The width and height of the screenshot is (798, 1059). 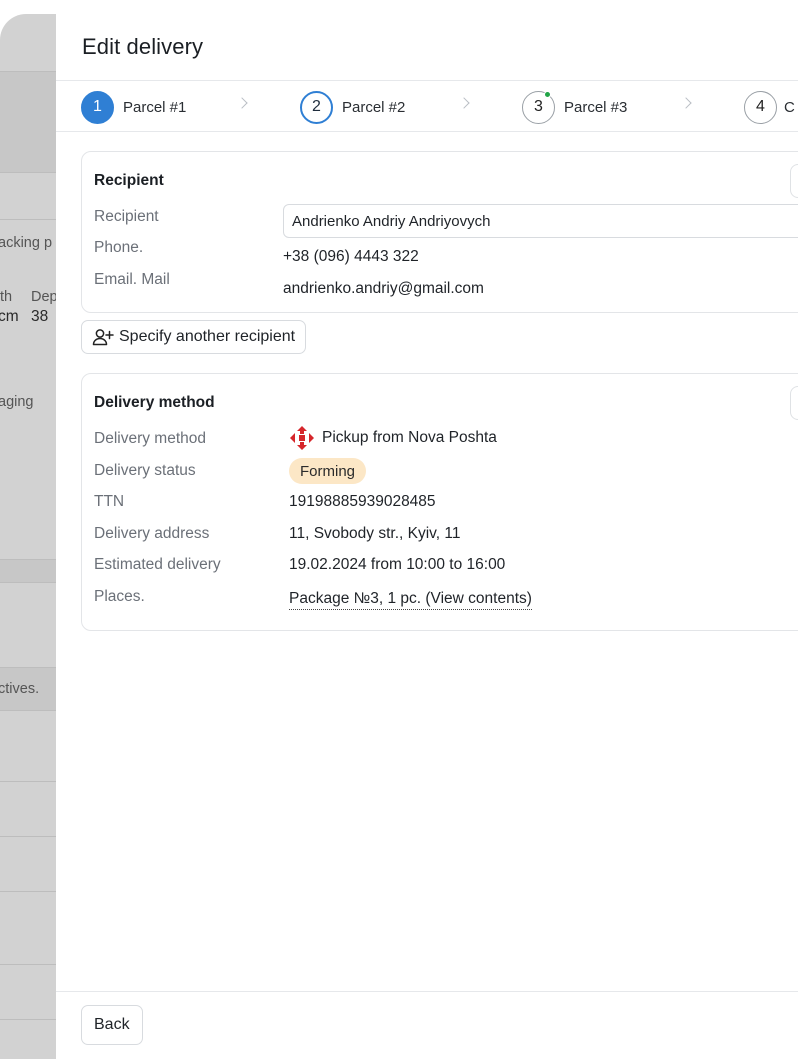 I want to click on delivery-status-badge: Forming, so click(x=328, y=471).